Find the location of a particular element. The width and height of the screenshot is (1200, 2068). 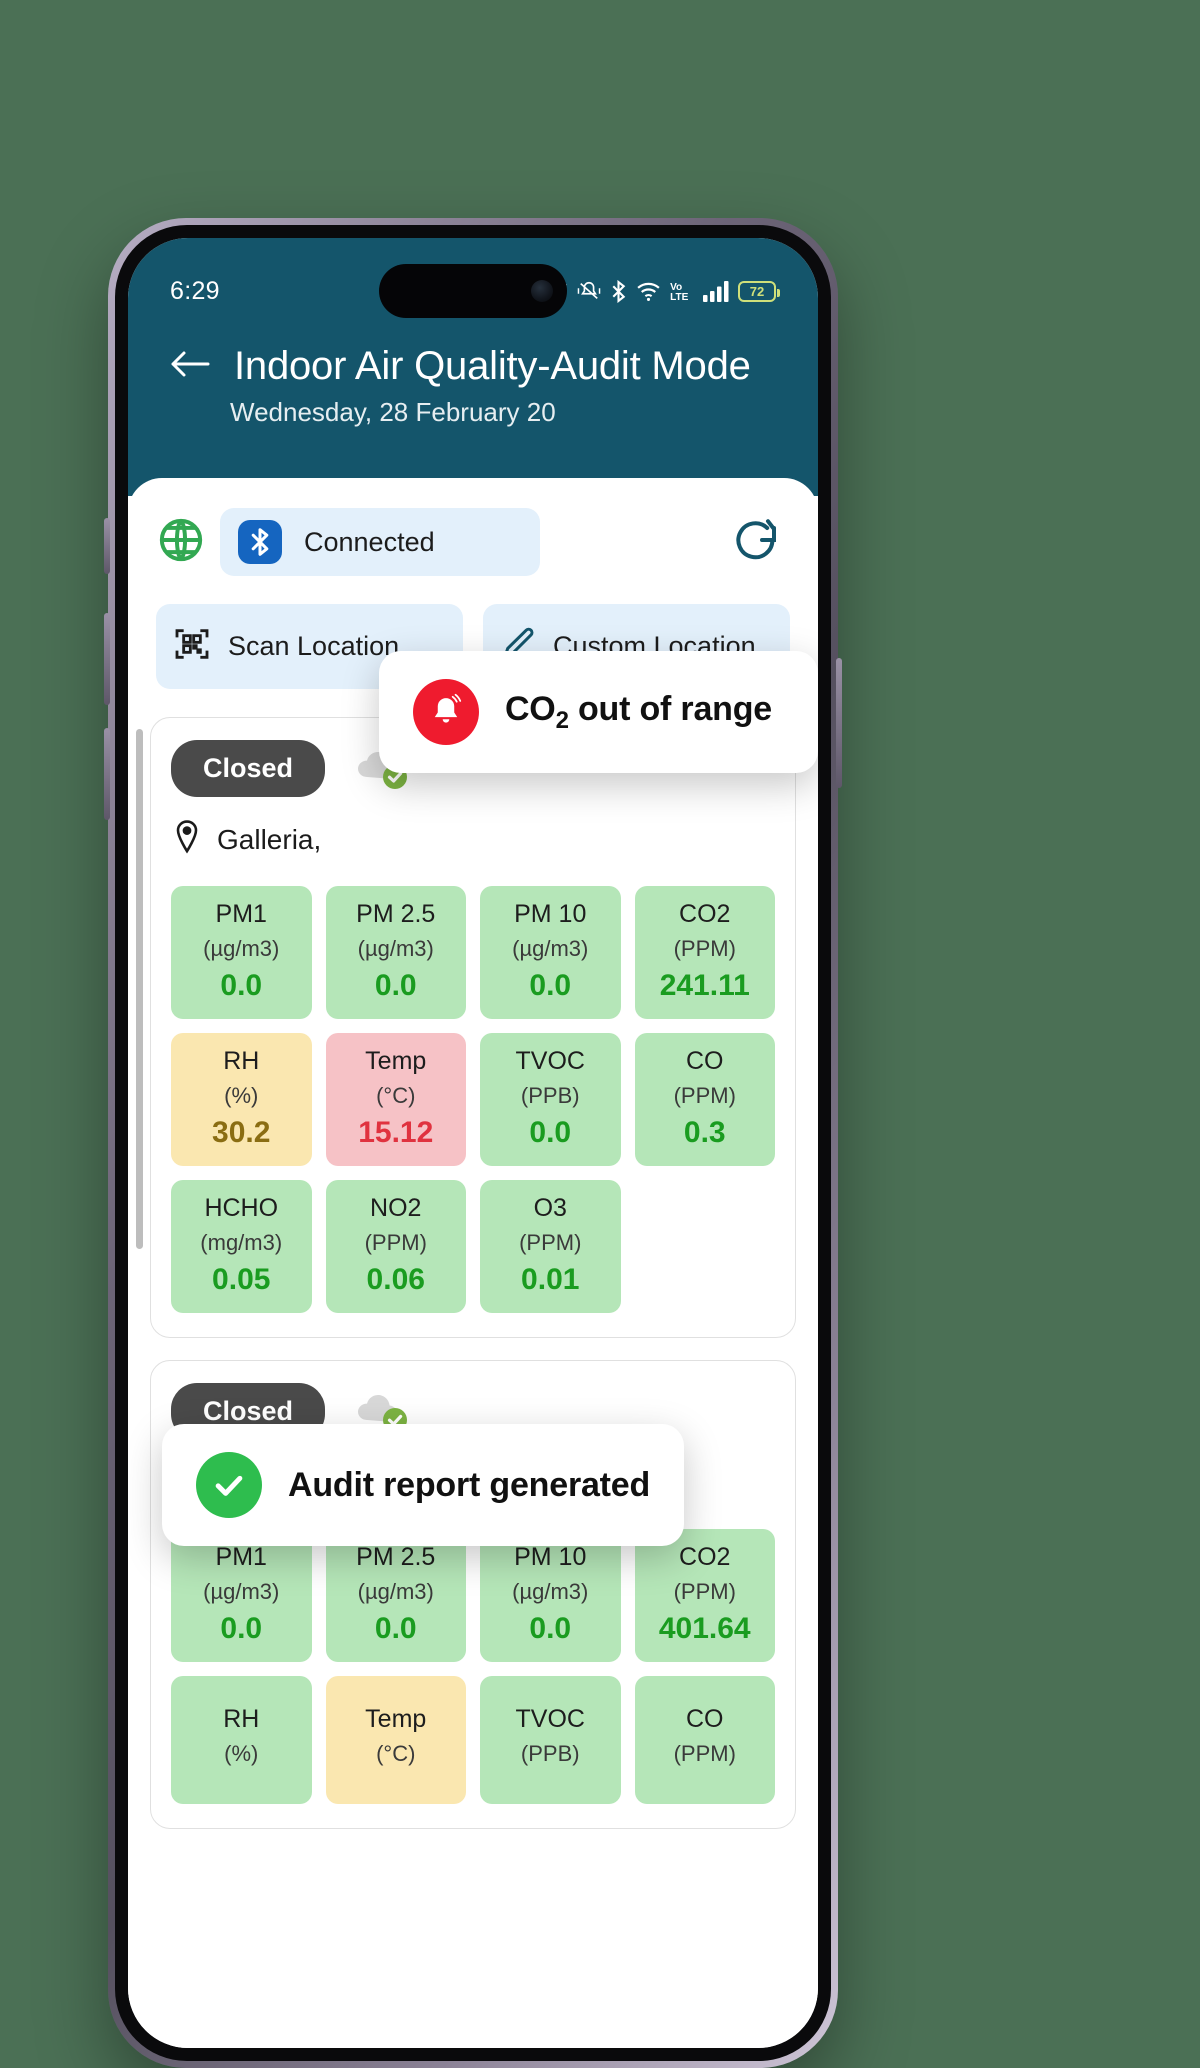

metric-name: CO2 is located at coordinates (705, 914).